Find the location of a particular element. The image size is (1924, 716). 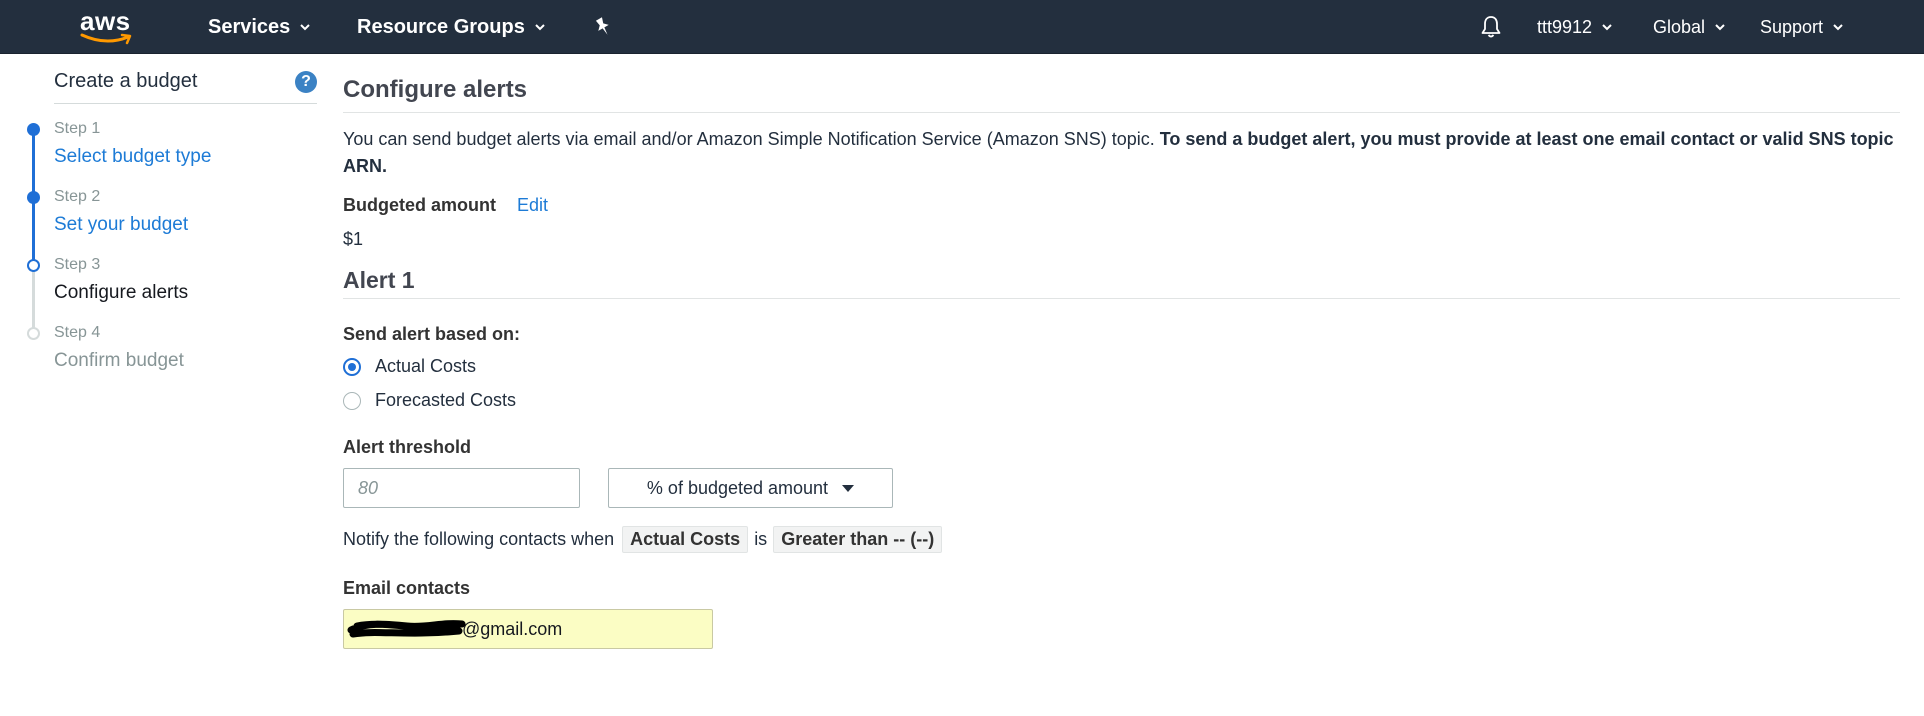

budgeted-amount-value: $1 is located at coordinates (353, 239).